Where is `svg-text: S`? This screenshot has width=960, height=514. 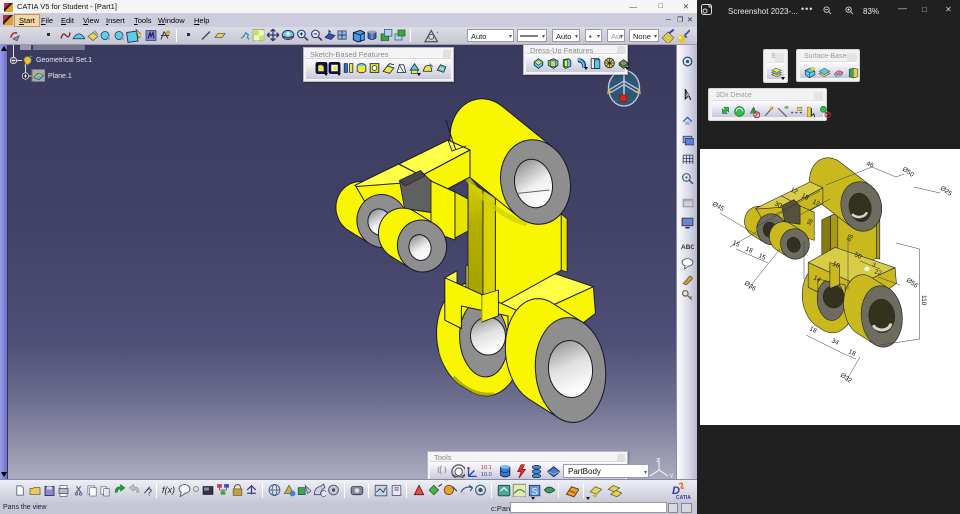
svg-text: S is located at coordinates (535, 492).